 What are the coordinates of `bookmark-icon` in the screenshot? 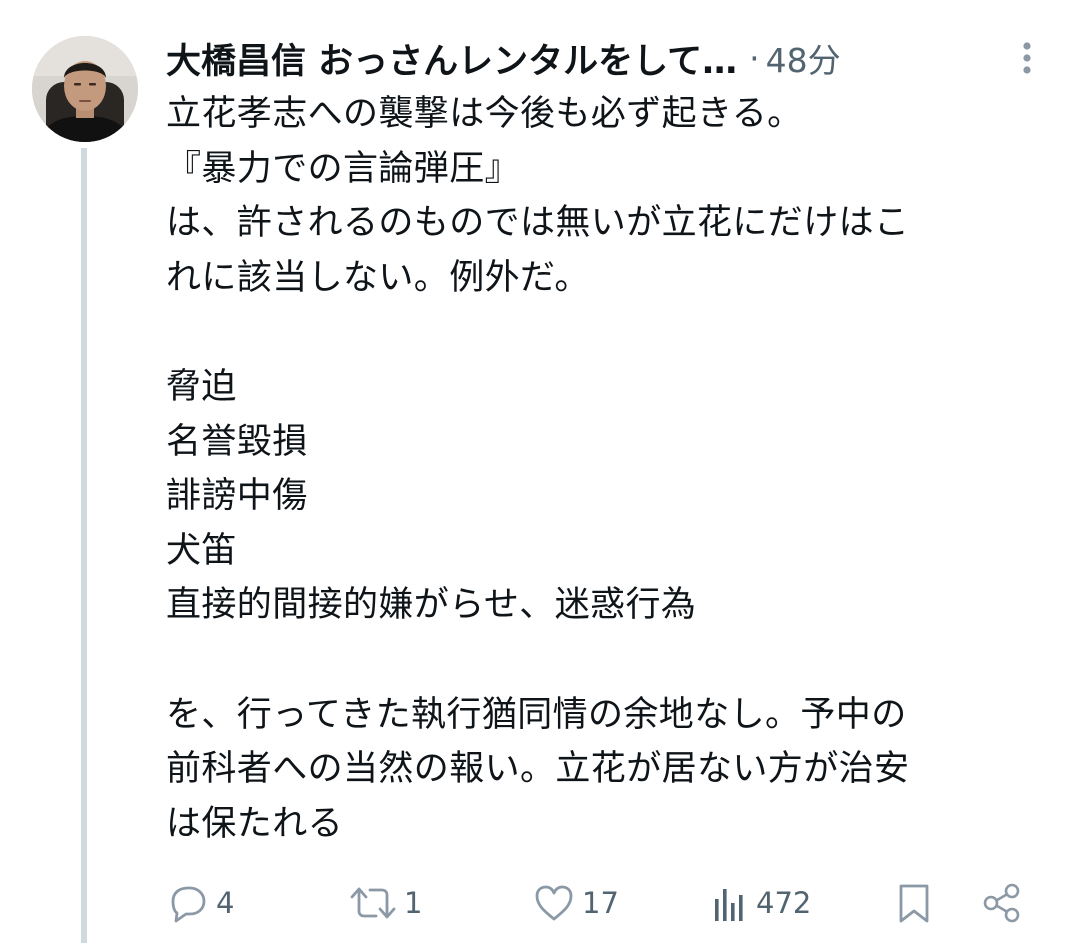 It's located at (914, 903).